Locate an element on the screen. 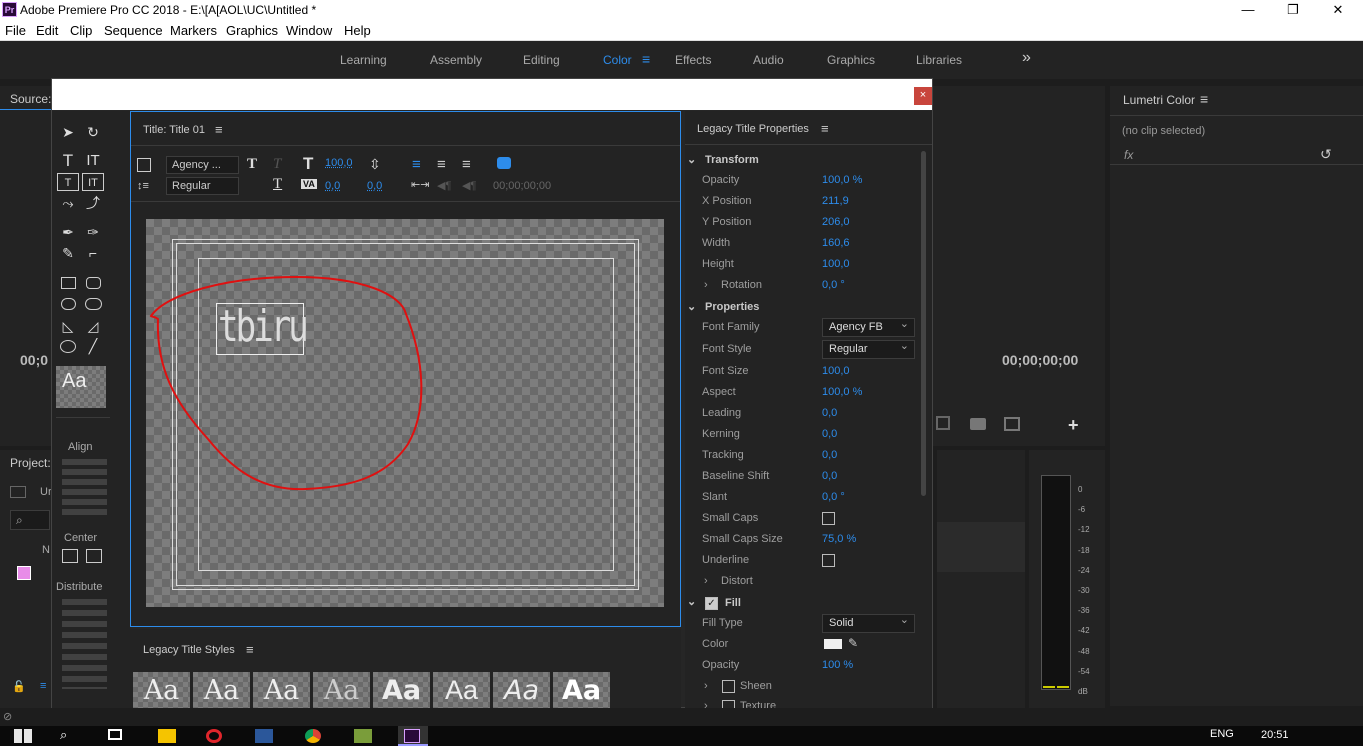 This screenshot has height=746, width=1363. project-search-icon: ⌕ is located at coordinates (30, 520).